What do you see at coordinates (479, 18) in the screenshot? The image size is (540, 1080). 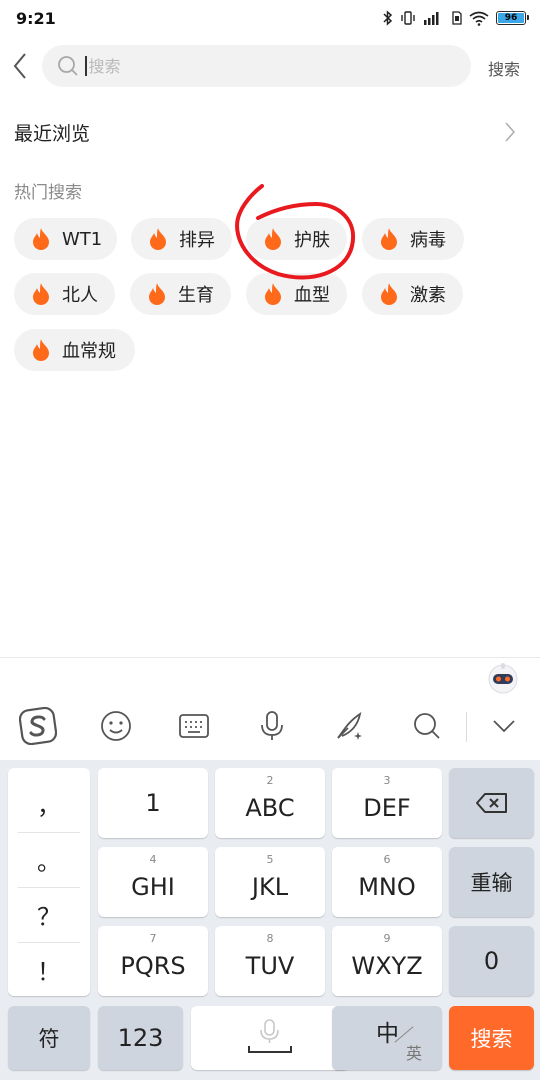 I see `wifi-icon` at bounding box center [479, 18].